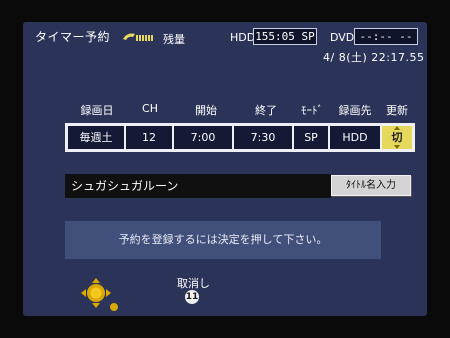 Image resolution: width=450 pixels, height=338 pixels. What do you see at coordinates (311, 137) in the screenshot?
I see `cell-mode: SP` at bounding box center [311, 137].